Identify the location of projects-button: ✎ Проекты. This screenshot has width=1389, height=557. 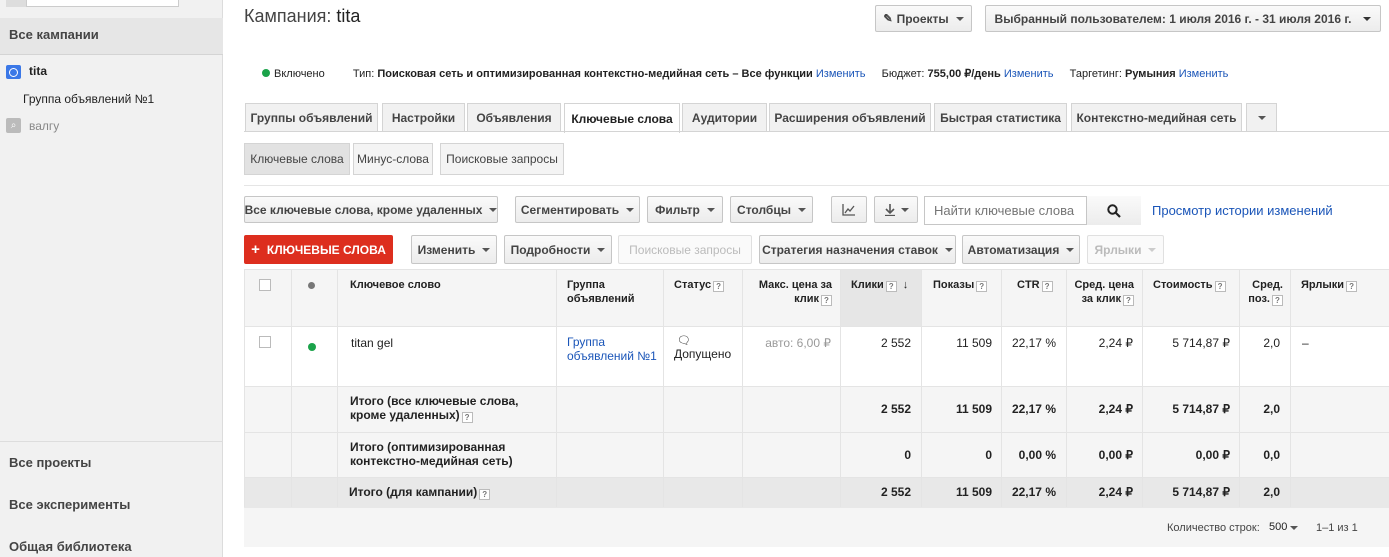
(923, 18).